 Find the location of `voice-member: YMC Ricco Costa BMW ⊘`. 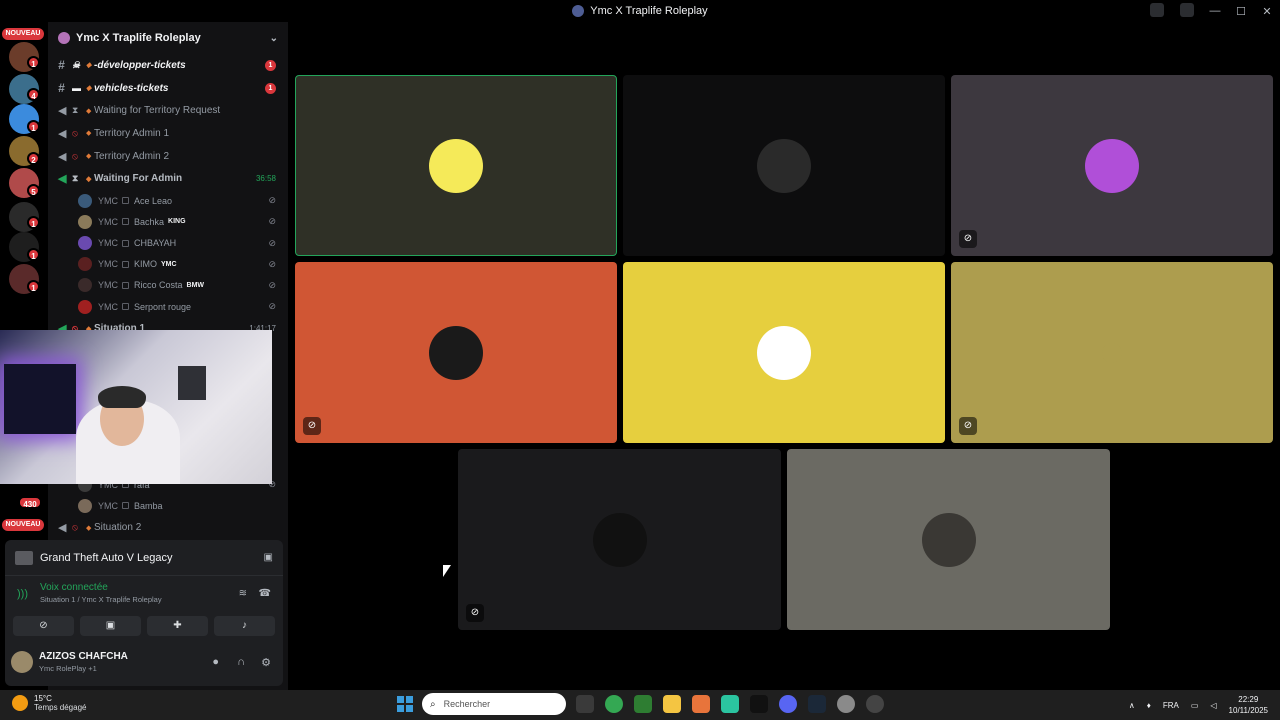

voice-member: YMC Ricco Costa BMW ⊘ is located at coordinates (168, 285).